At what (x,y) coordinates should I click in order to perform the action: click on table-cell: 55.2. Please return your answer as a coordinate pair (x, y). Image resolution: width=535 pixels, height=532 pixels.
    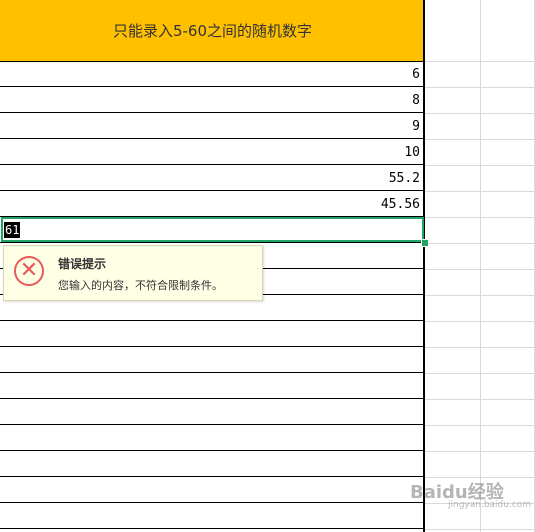
    Looking at the image, I should click on (211, 178).